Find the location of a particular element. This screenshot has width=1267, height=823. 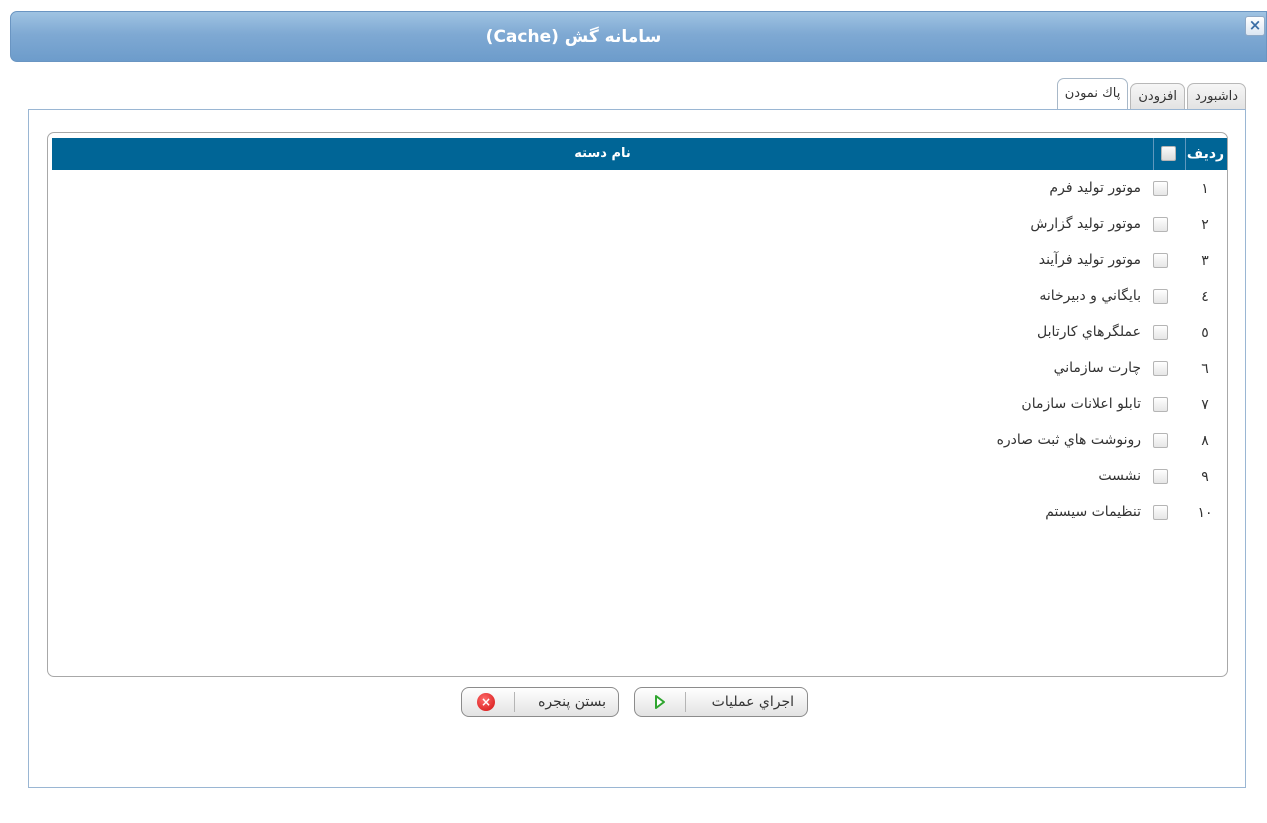

row-label: موتور توليد فرم is located at coordinates (1095, 188).